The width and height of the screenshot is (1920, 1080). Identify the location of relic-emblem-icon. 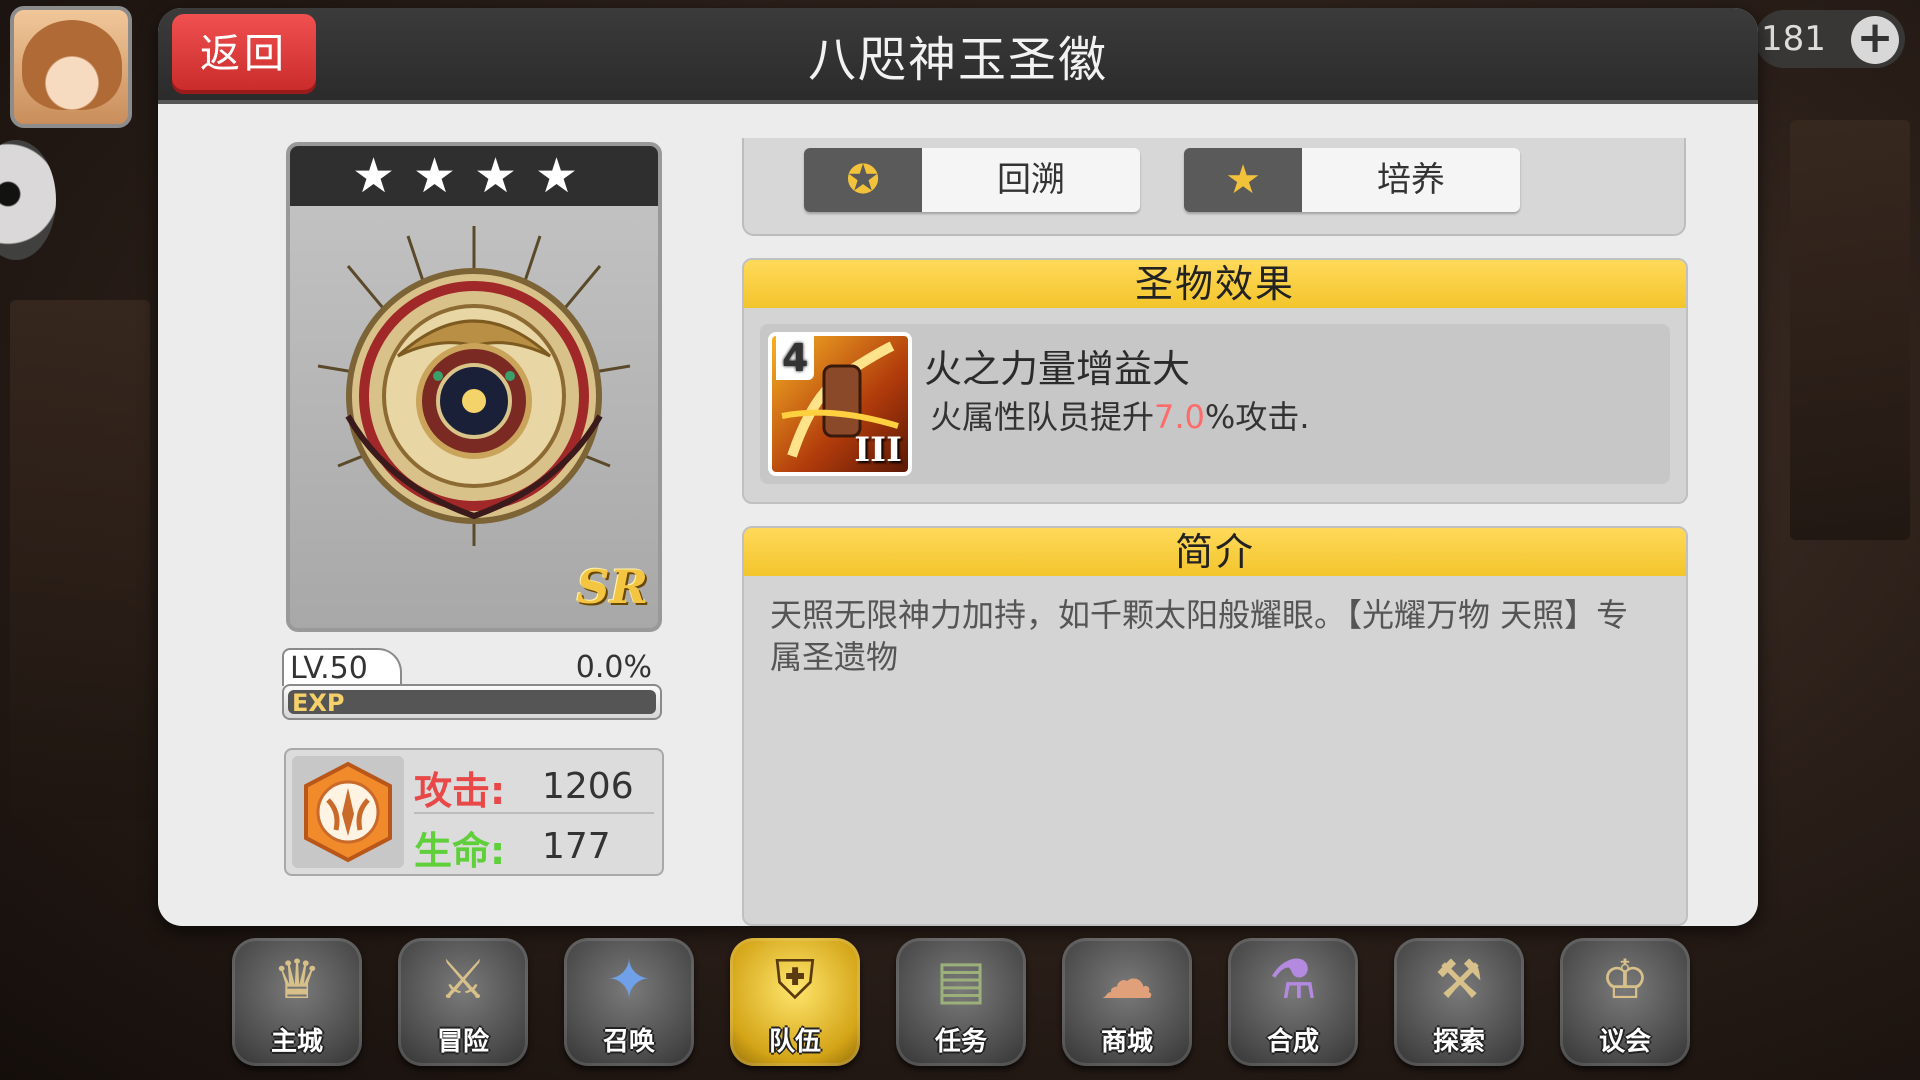
(474, 386).